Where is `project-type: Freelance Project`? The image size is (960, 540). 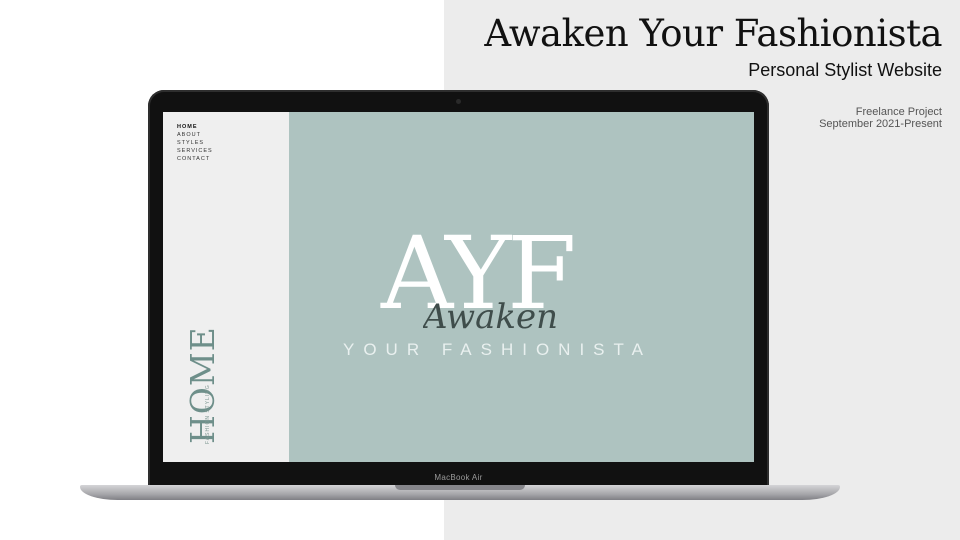
project-type: Freelance Project is located at coordinates (898, 112).